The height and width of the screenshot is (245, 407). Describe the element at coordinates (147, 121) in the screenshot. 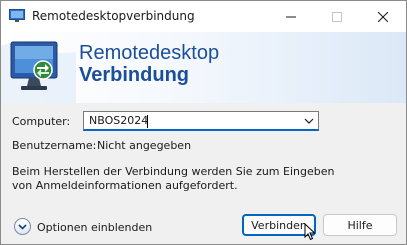

I see `text-caret` at that location.